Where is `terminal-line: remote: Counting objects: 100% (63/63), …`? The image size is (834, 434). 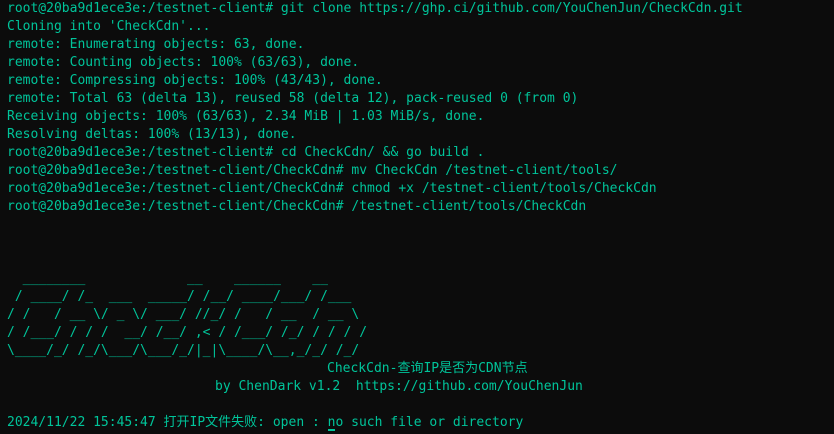
terminal-line: remote: Counting objects: 100% (63/63), … is located at coordinates (183, 62).